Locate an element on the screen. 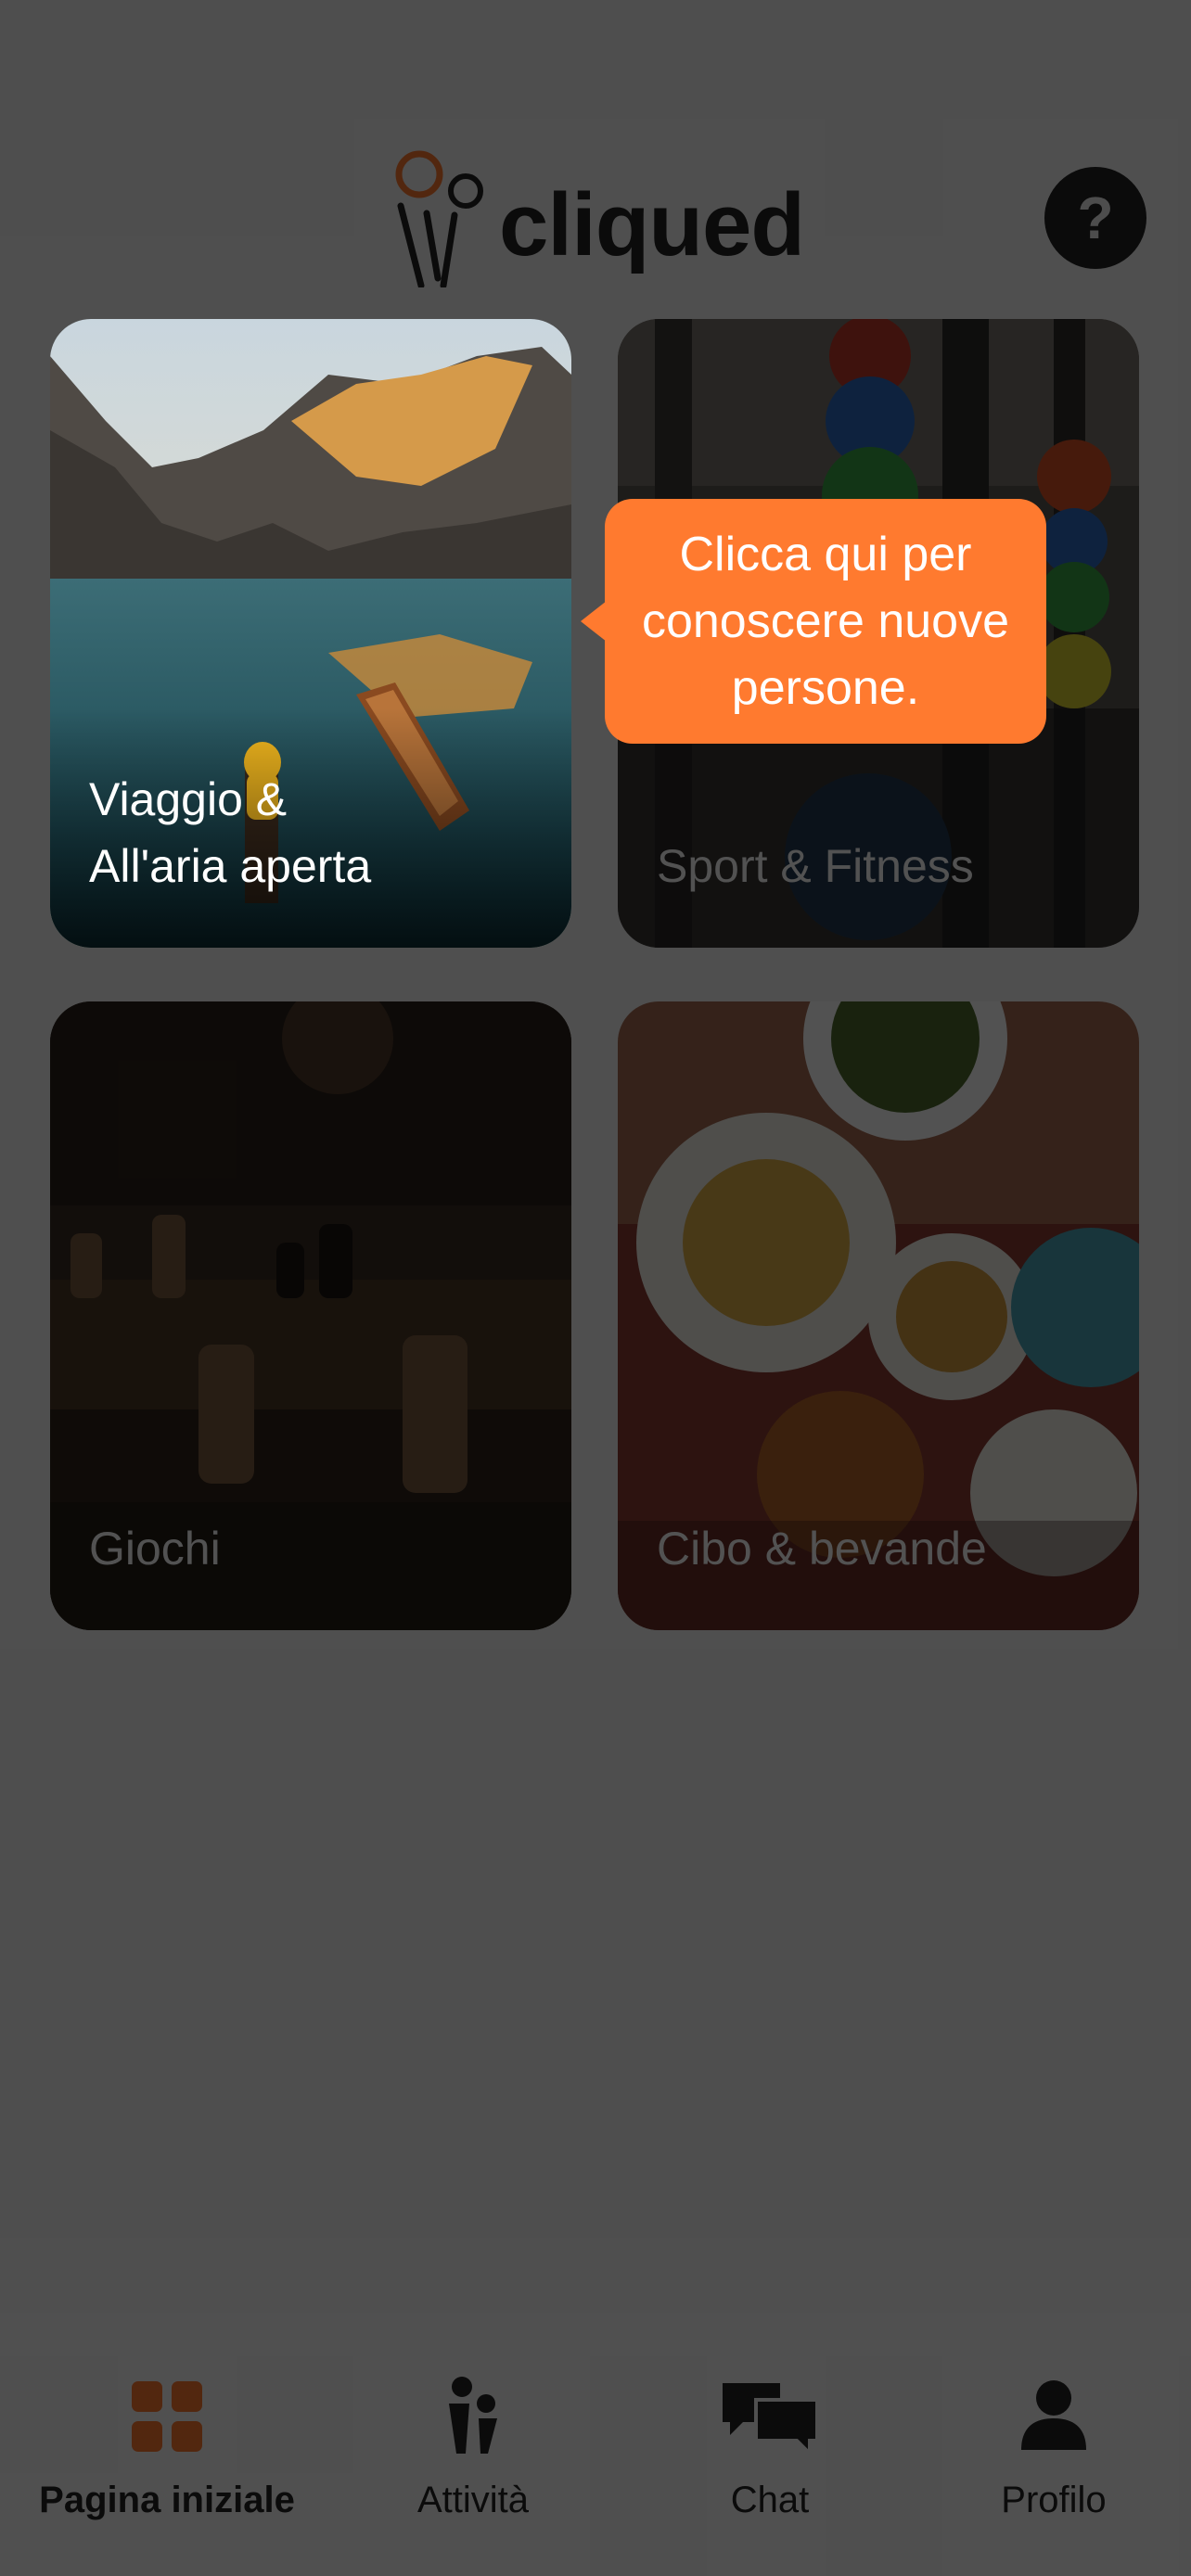 This screenshot has height=2576, width=1191. tab-profile: Profilo is located at coordinates (1054, 2445).